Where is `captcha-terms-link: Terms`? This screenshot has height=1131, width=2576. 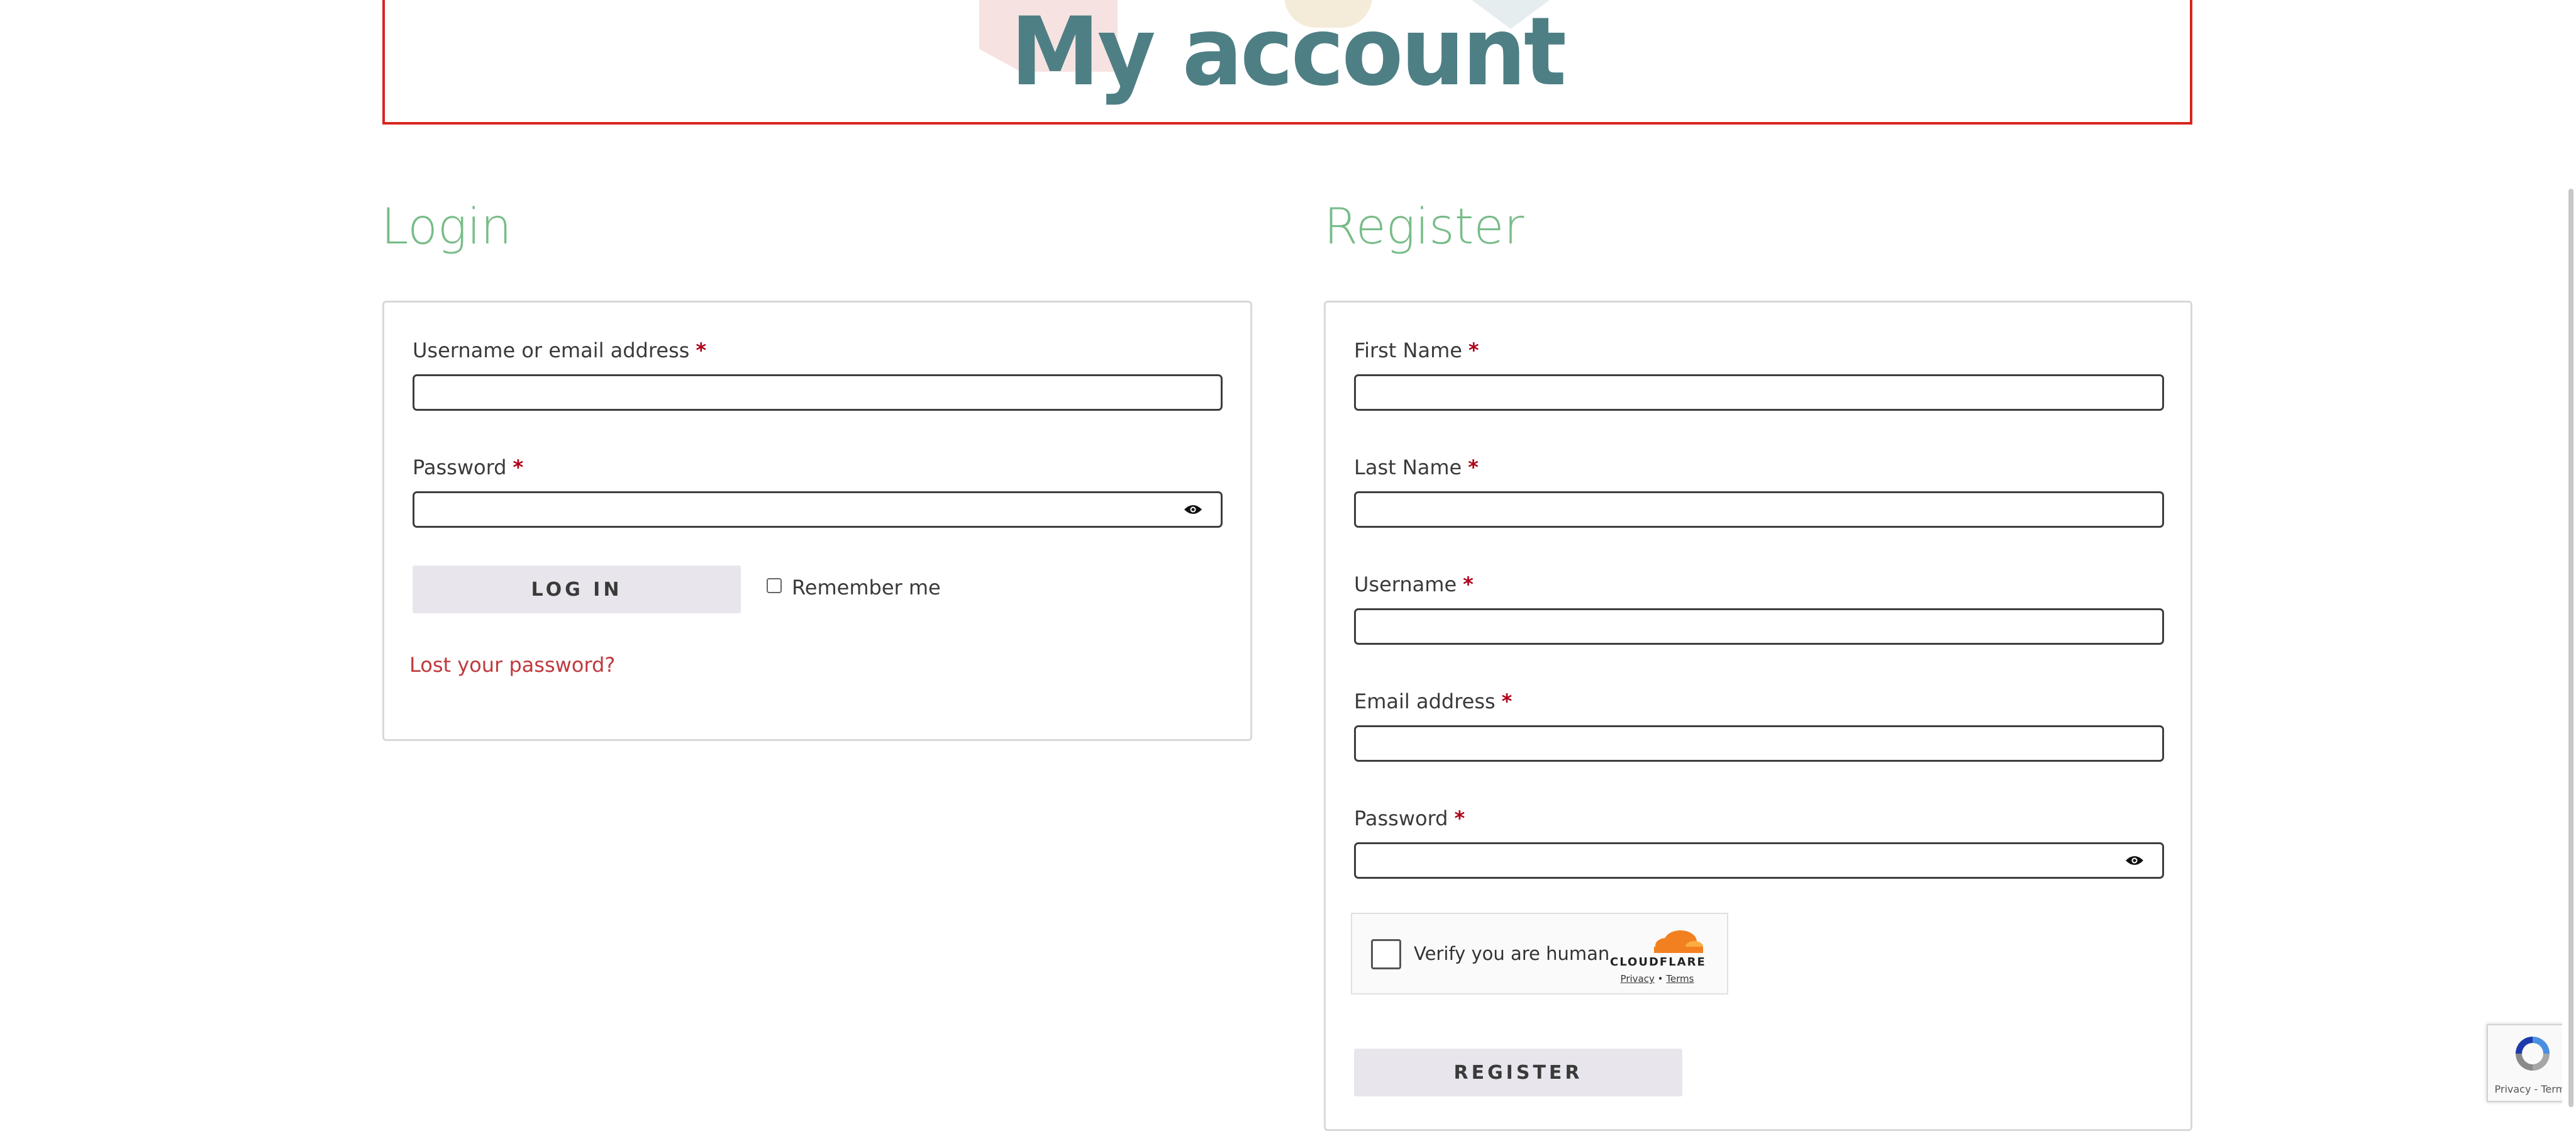 captcha-terms-link: Terms is located at coordinates (1680, 978).